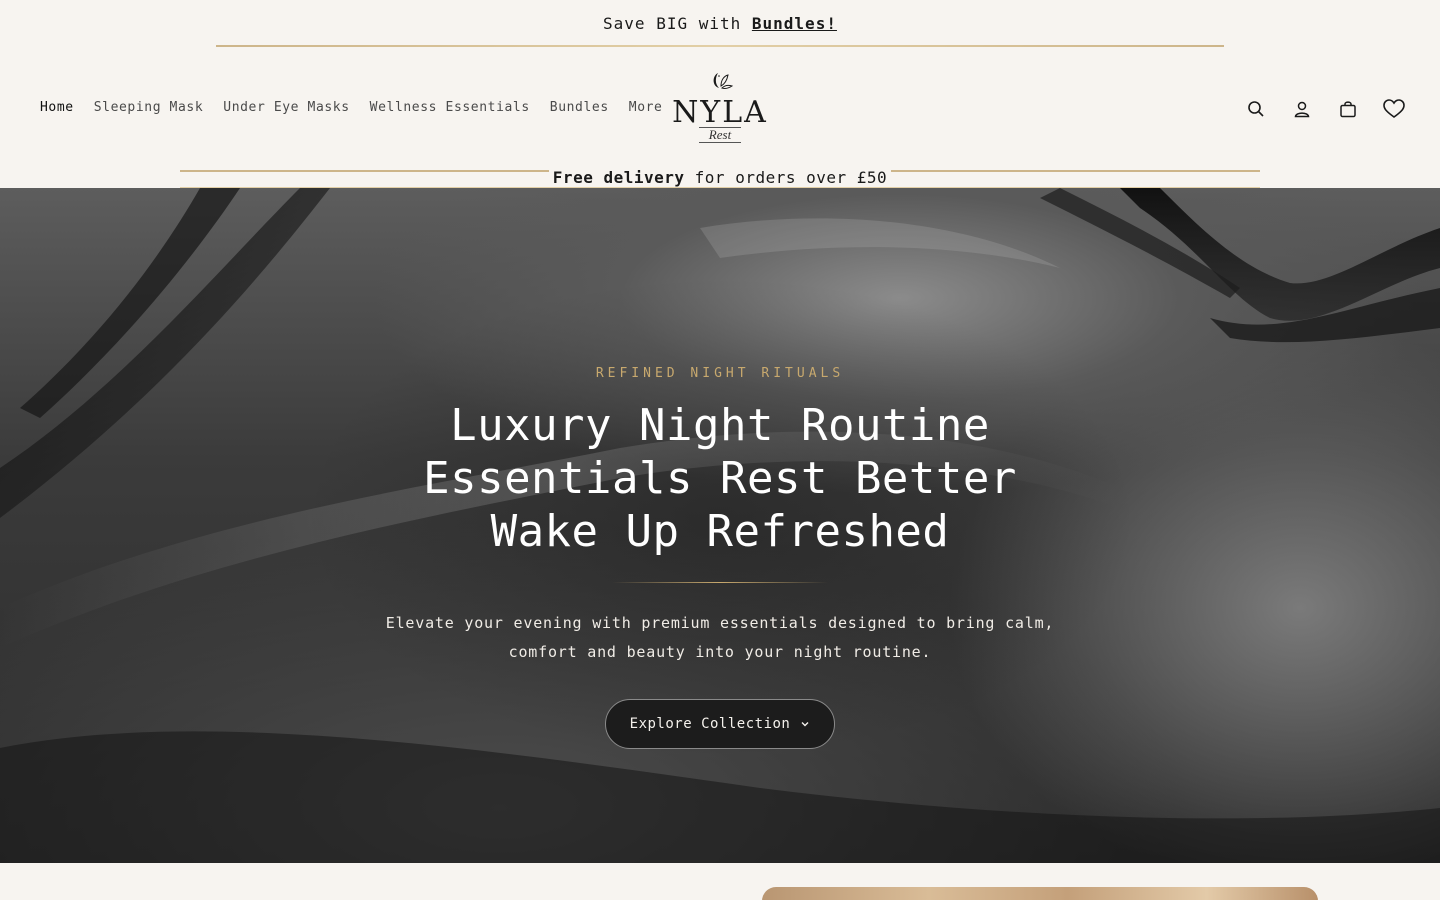 Image resolution: width=1440 pixels, height=900 pixels. What do you see at coordinates (1302, 109) in the screenshot?
I see `account-icon` at bounding box center [1302, 109].